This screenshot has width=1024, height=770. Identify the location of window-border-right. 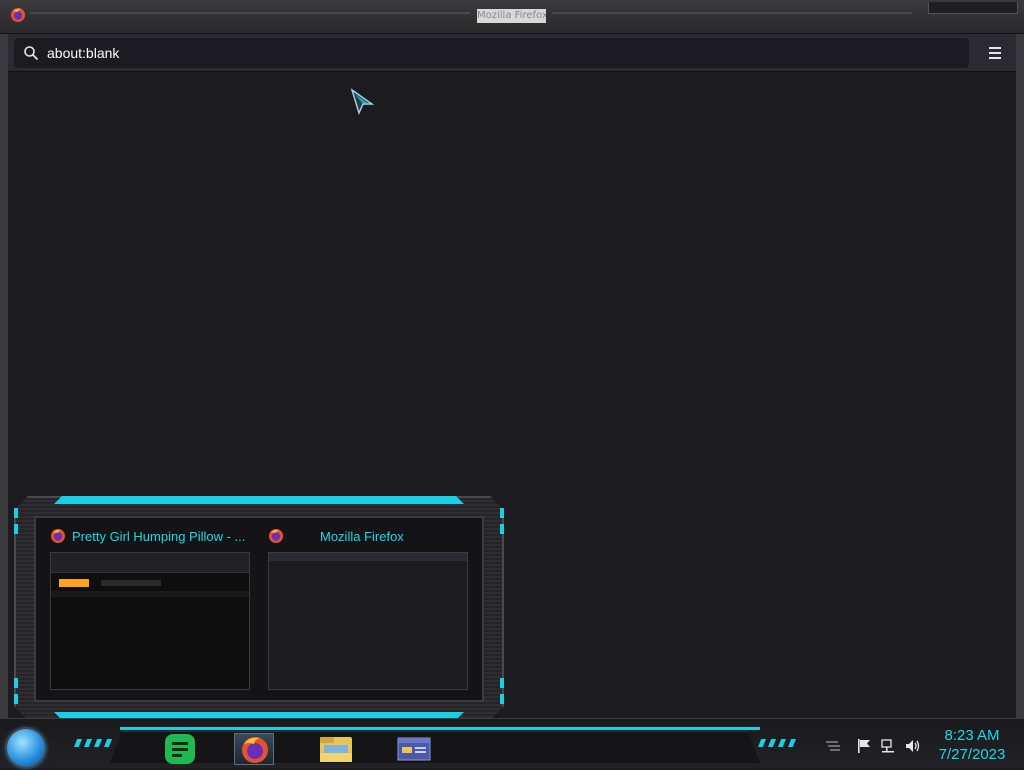
(1020, 380).